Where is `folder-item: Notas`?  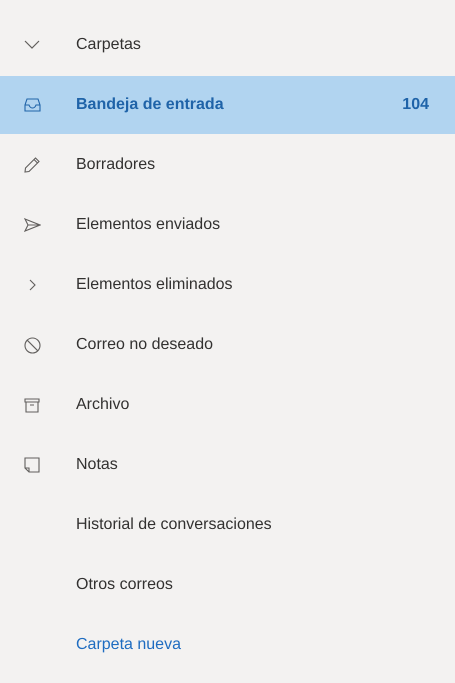
folder-item: Notas is located at coordinates (227, 465).